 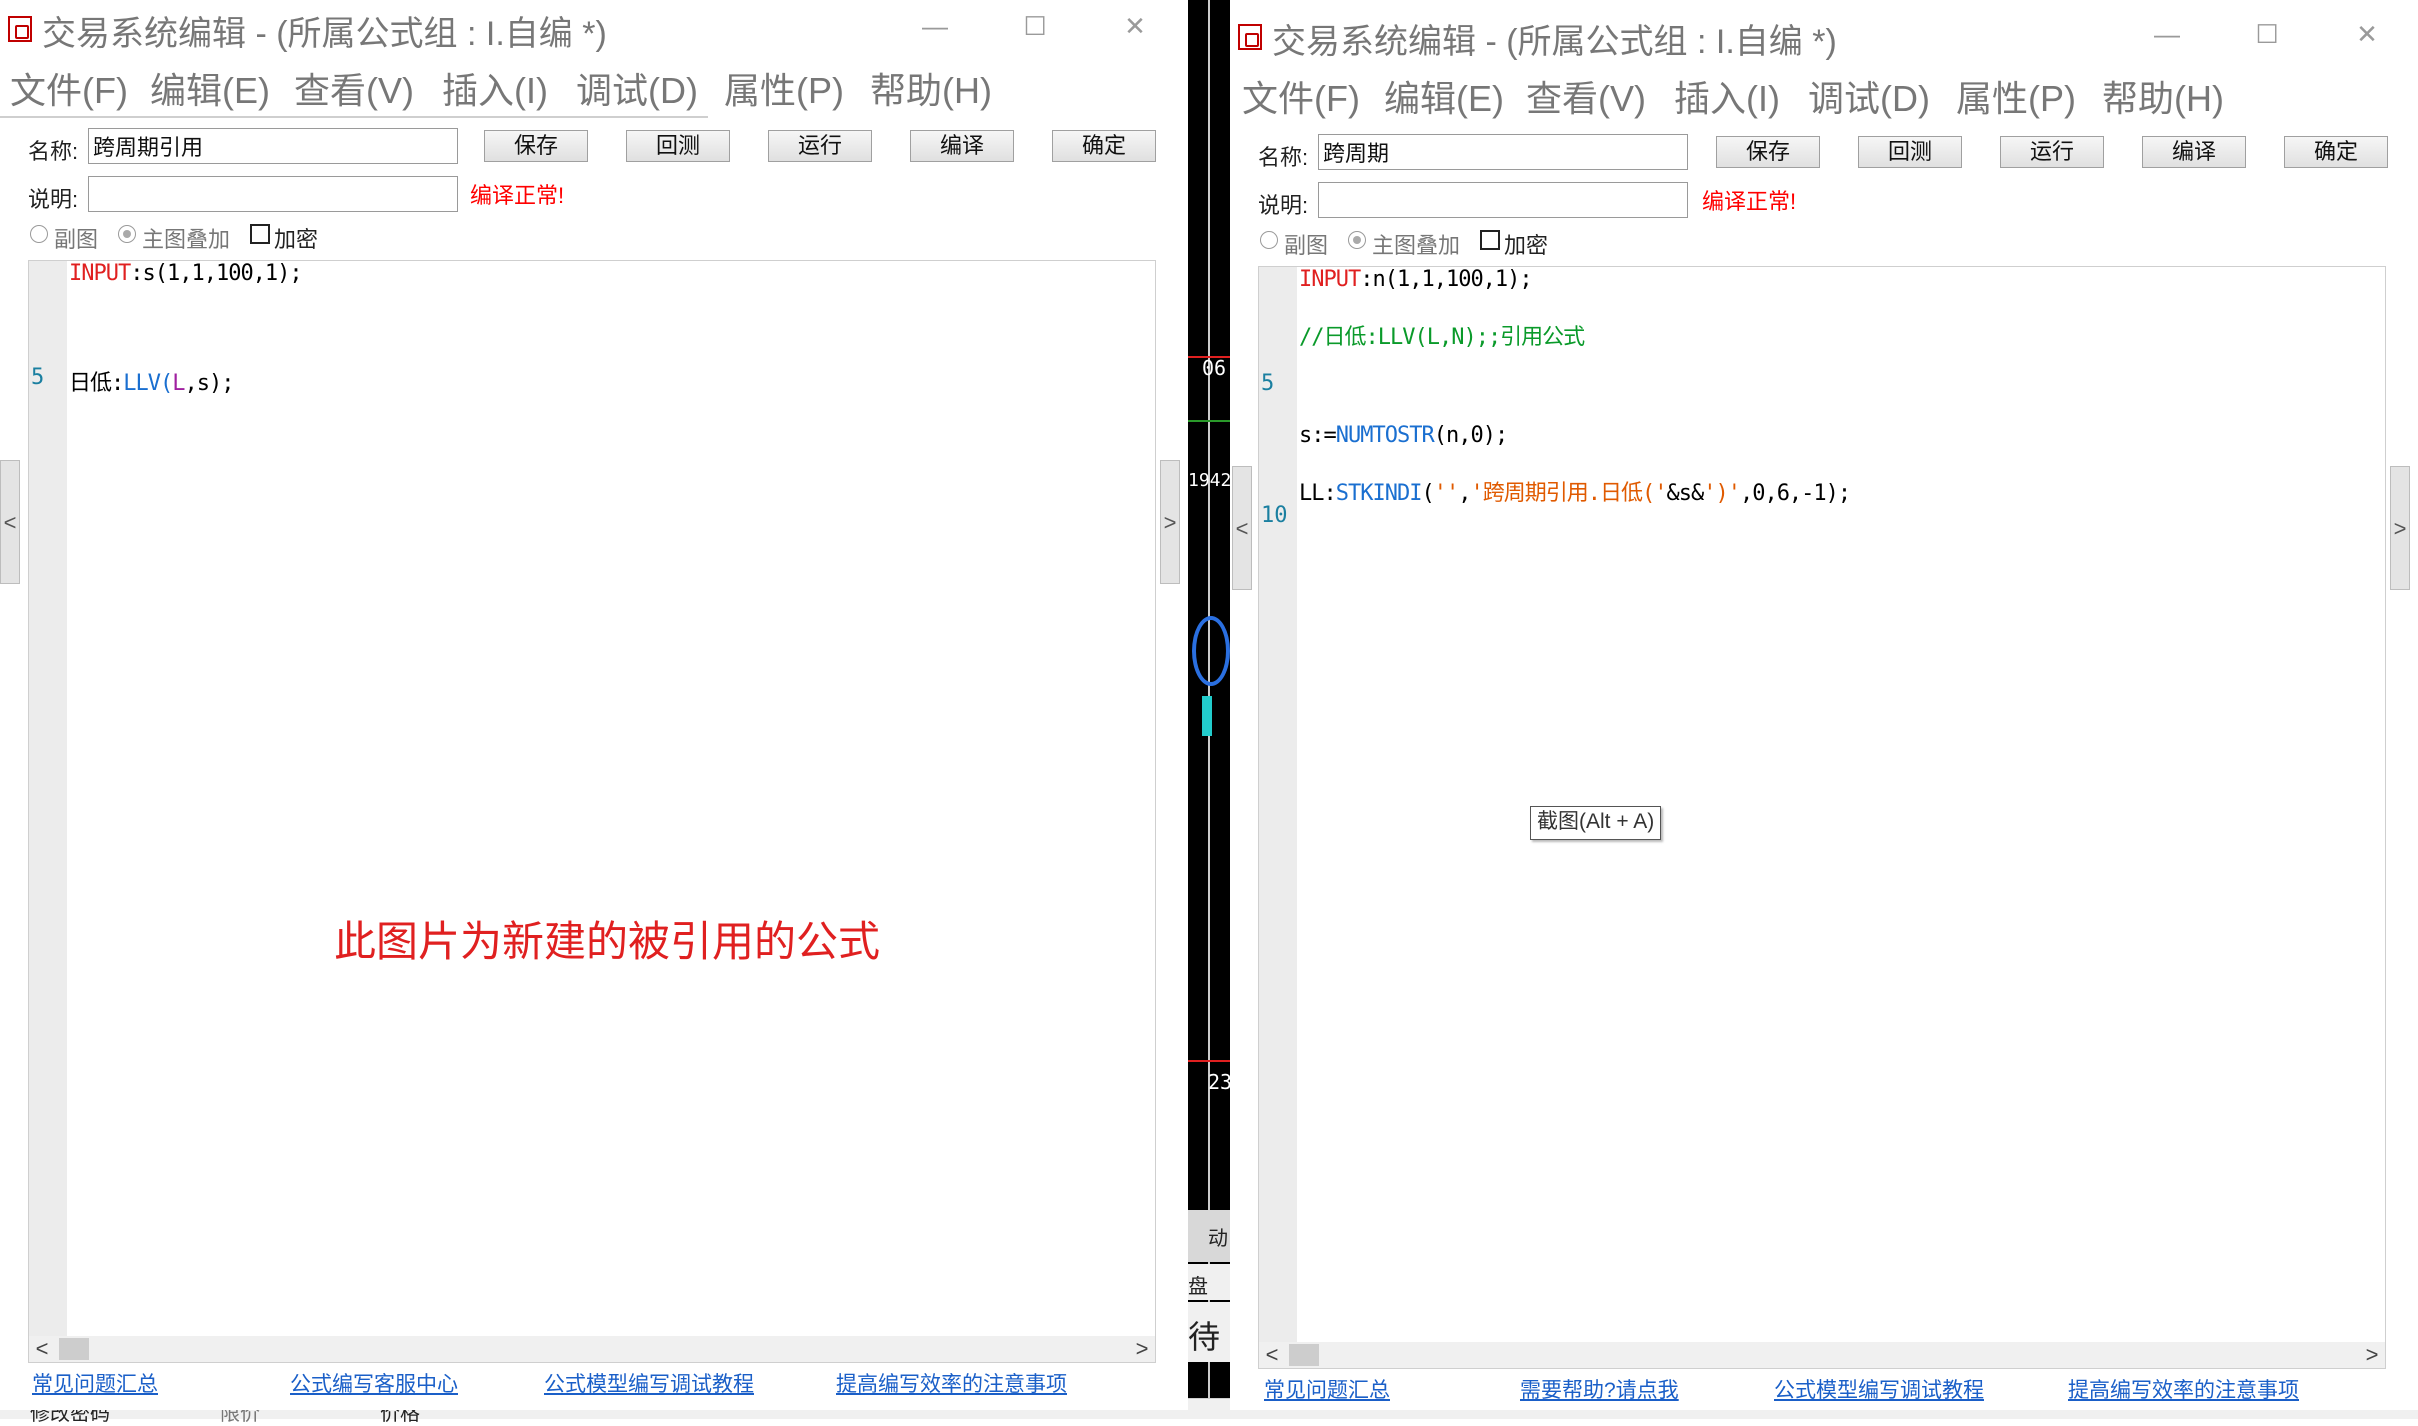 What do you see at coordinates (1575, 491) in the screenshot?
I see `code-line: LL:STKINDI('','跨周期引用.日低('&s&')',0,6,-1);` at bounding box center [1575, 491].